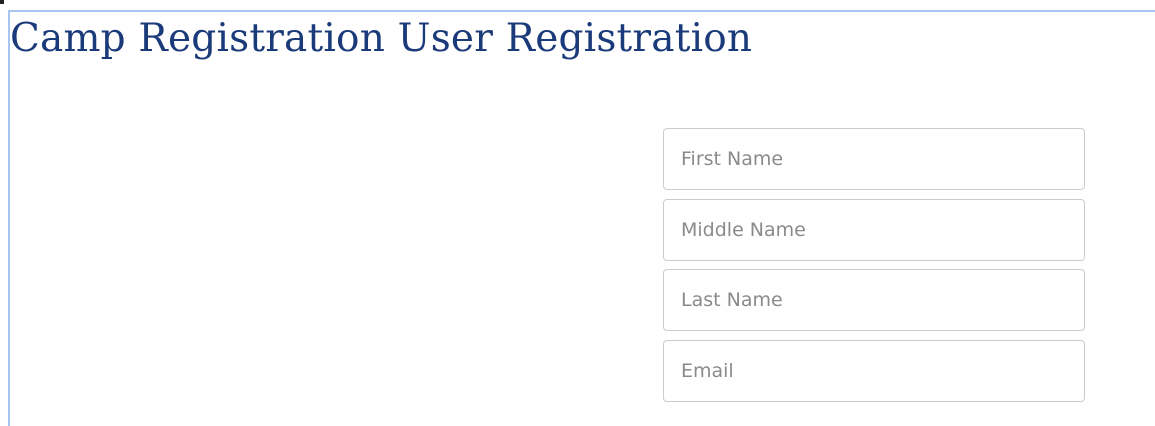 This screenshot has height=426, width=1155. What do you see at coordinates (874, 370) in the screenshot?
I see `email-field` at bounding box center [874, 370].